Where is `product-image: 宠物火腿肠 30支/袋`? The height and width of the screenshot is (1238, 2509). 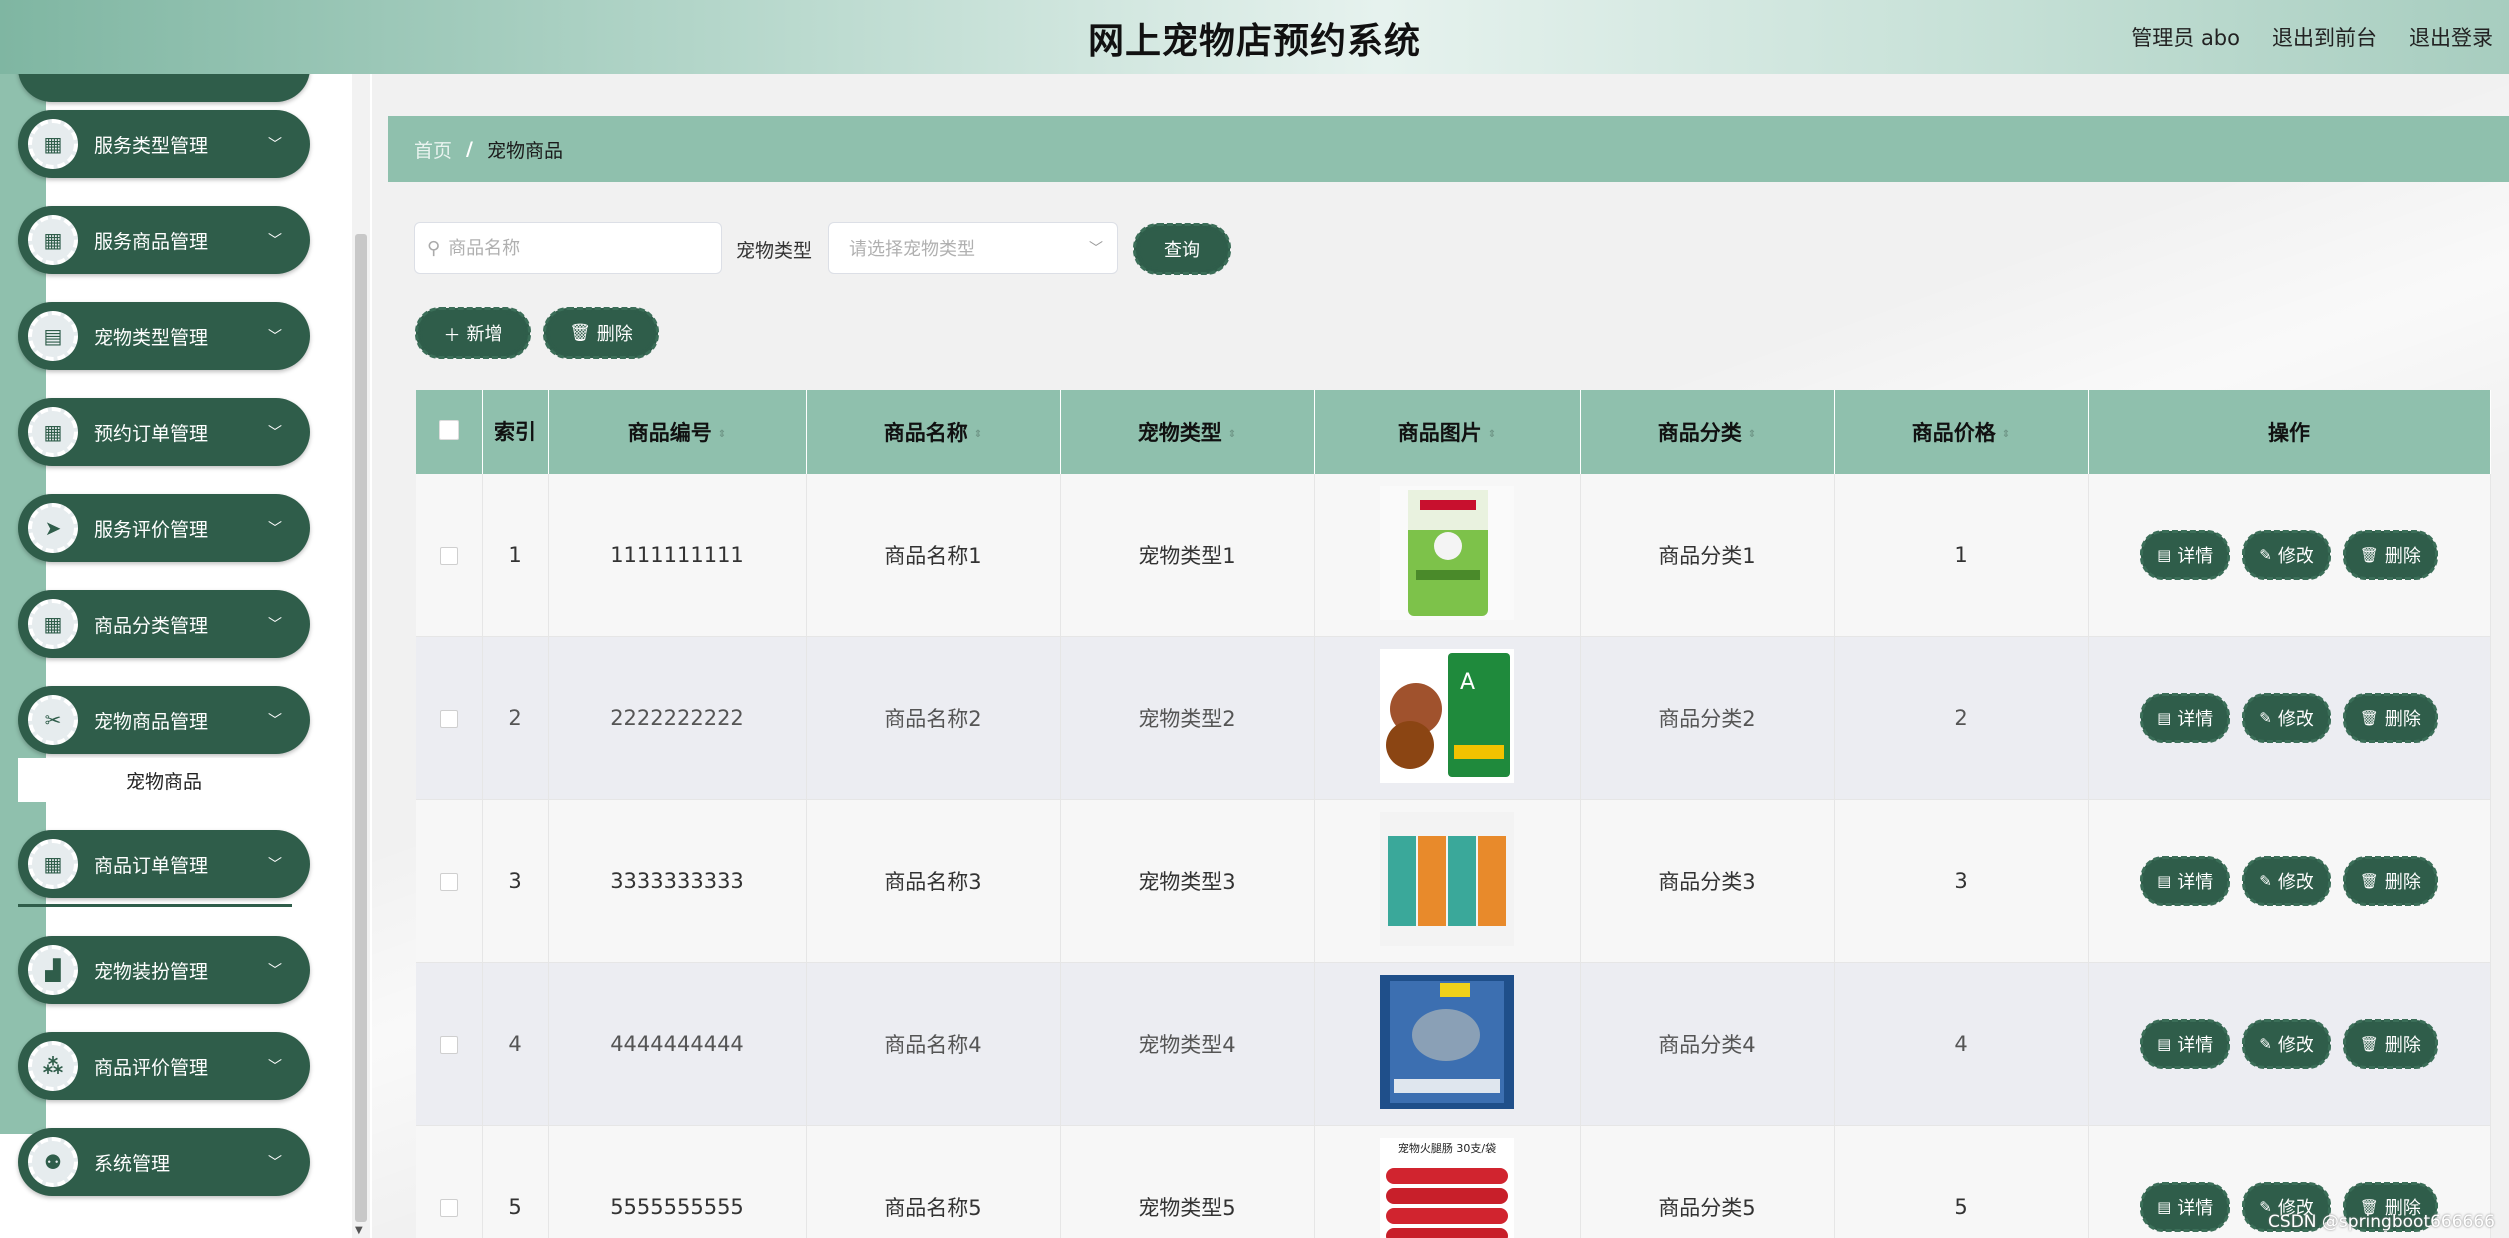 product-image: 宠物火腿肠 30支/袋 is located at coordinates (1447, 1187).